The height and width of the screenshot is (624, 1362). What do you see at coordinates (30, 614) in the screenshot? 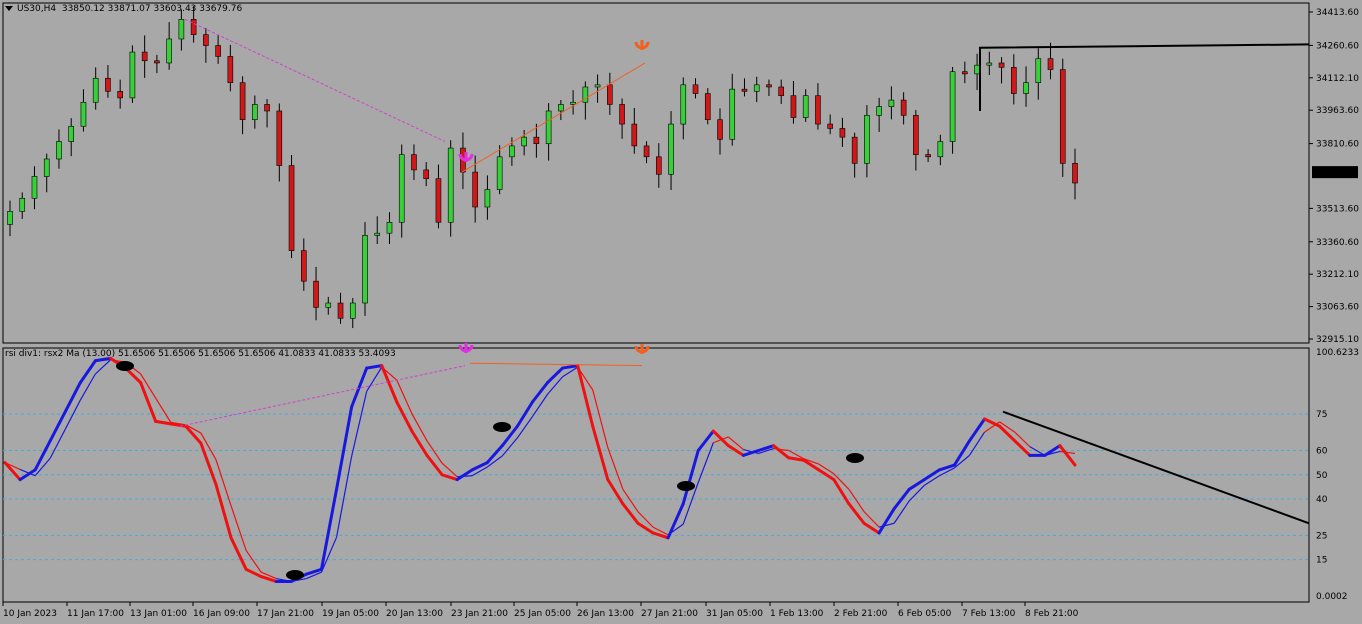
I see `x-tick-label: 10 Jan 2023` at bounding box center [30, 614].